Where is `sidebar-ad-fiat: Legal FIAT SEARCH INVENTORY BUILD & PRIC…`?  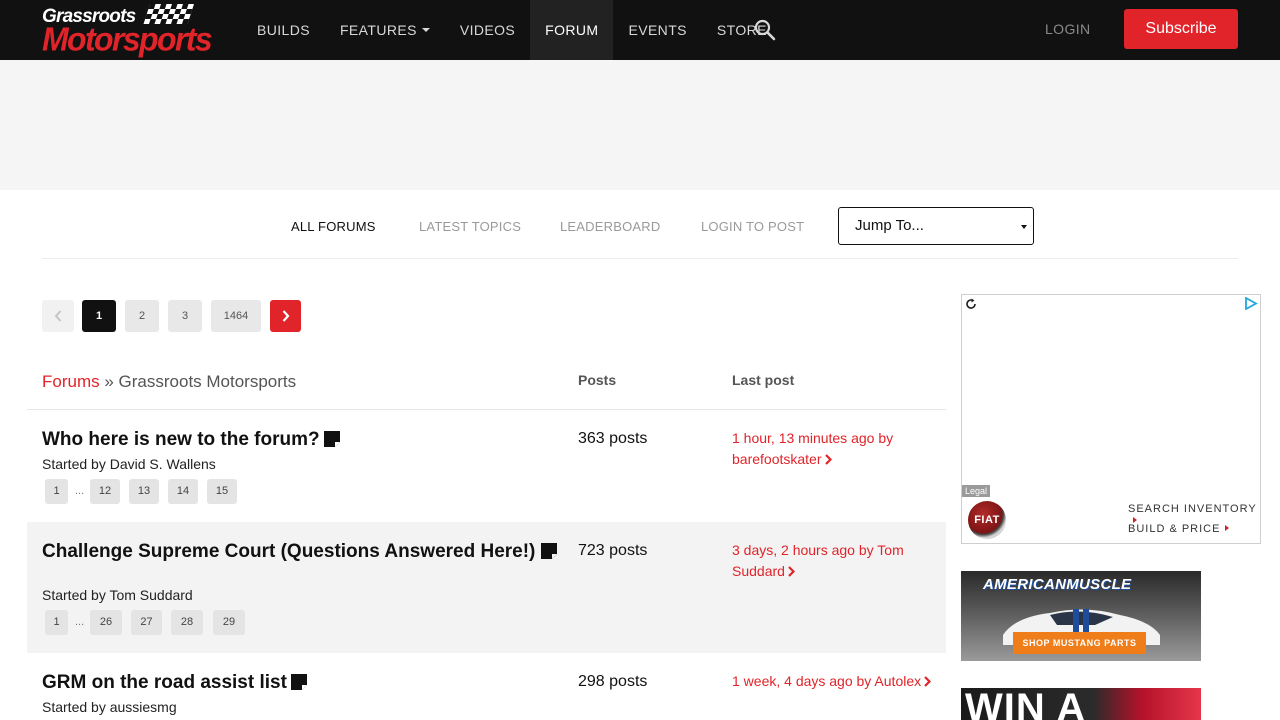 sidebar-ad-fiat: Legal FIAT SEARCH INVENTORY BUILD & PRIC… is located at coordinates (1111, 419).